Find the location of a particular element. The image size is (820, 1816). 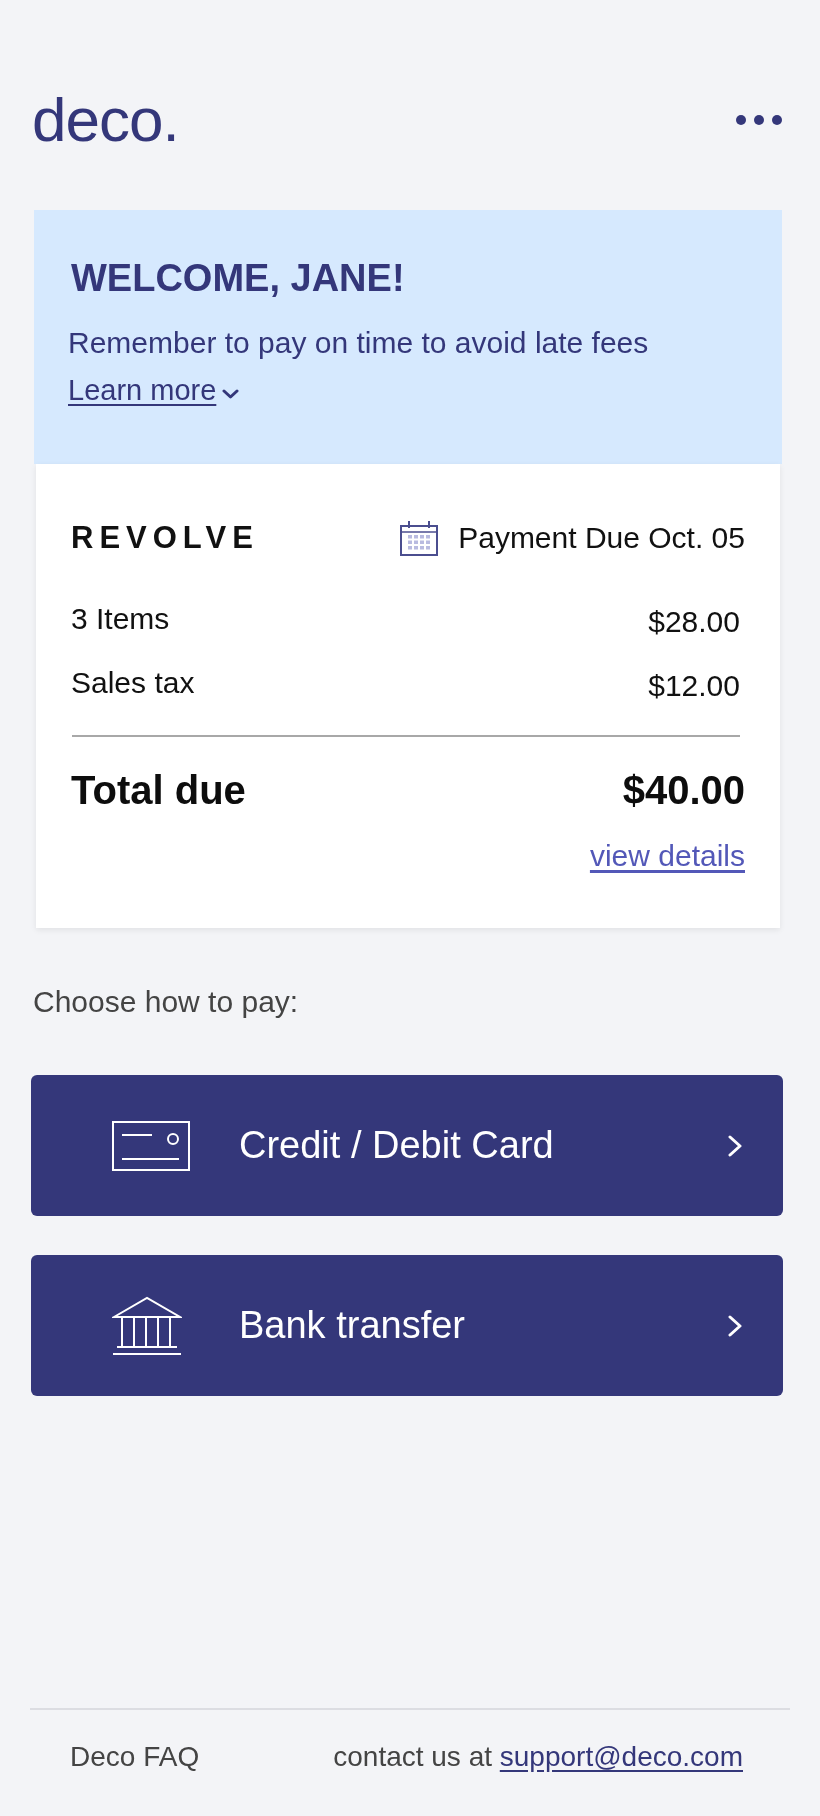

calendar-icon is located at coordinates (419, 538).